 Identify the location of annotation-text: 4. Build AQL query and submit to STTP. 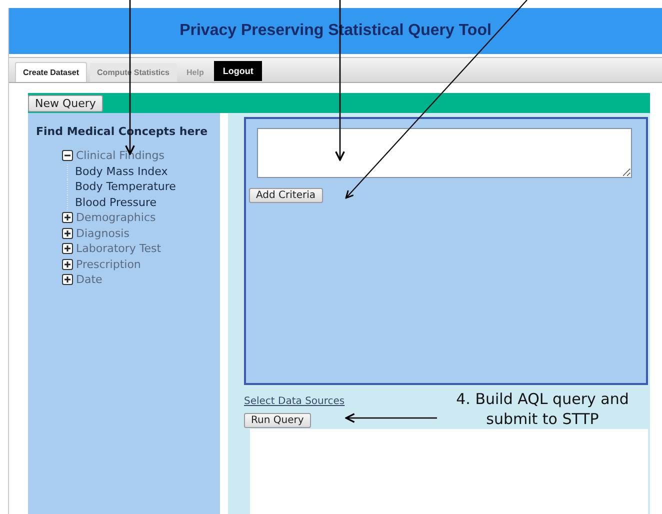
(542, 409).